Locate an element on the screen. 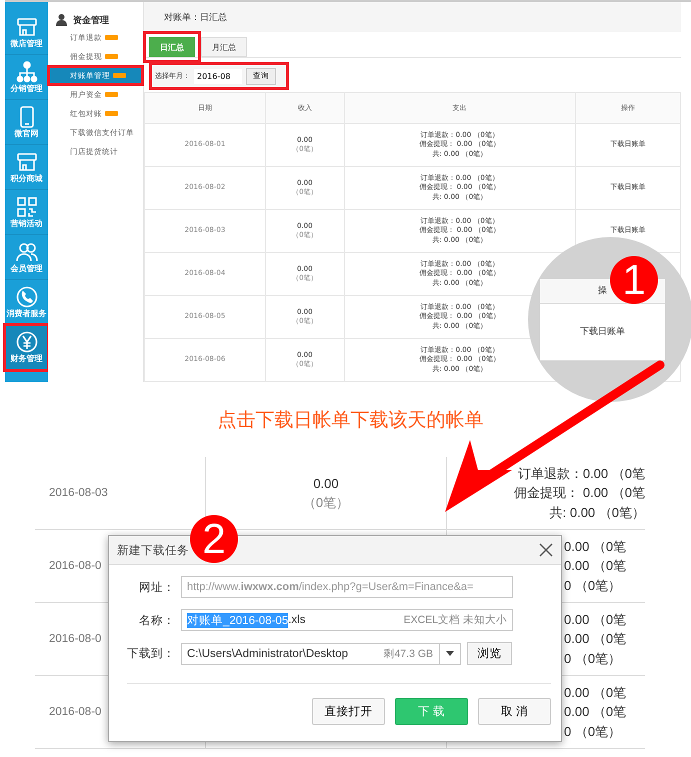 This screenshot has width=691, height=757. browse-button: 浏览 is located at coordinates (489, 653).